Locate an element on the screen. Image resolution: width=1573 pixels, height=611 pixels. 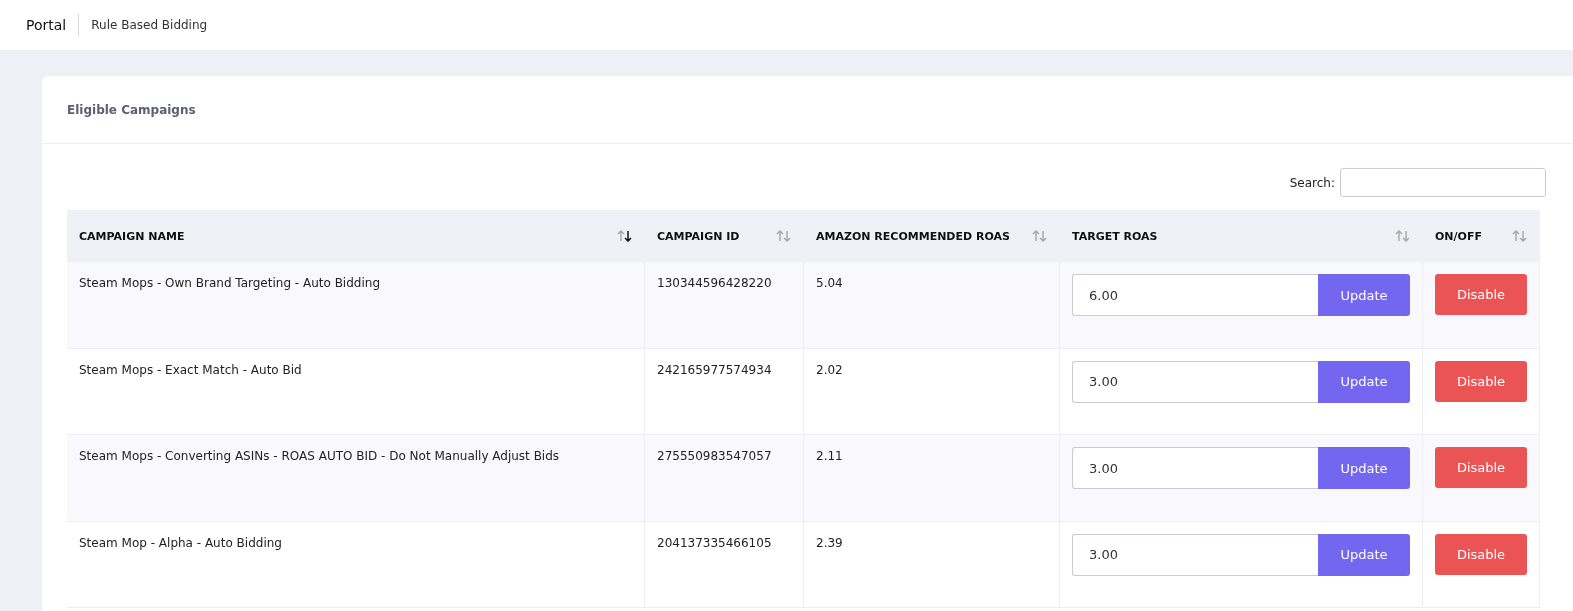
table-cell: 2.02 is located at coordinates (932, 391).